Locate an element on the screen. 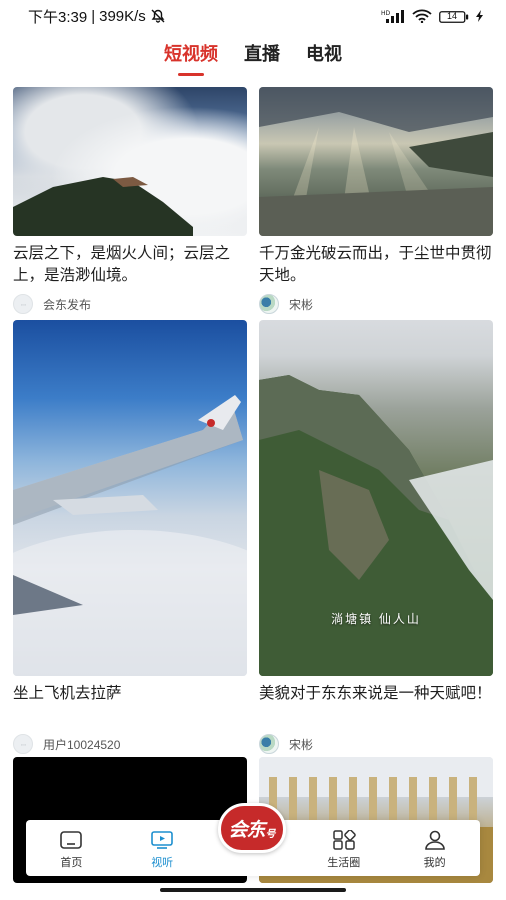 This screenshot has width=506, height=900. battery-level: 14 is located at coordinates (451, 16).